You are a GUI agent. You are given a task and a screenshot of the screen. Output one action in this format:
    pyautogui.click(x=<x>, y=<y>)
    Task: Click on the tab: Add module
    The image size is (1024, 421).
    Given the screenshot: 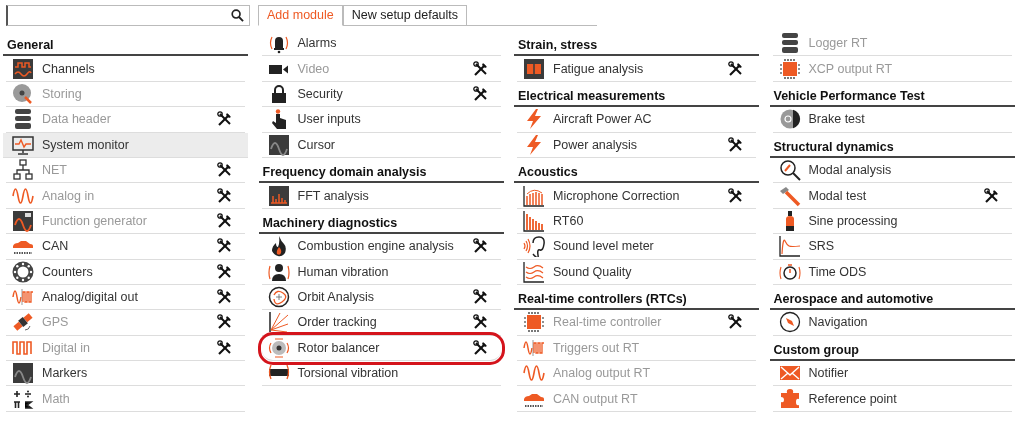 What is the action you would take?
    pyautogui.click(x=300, y=15)
    